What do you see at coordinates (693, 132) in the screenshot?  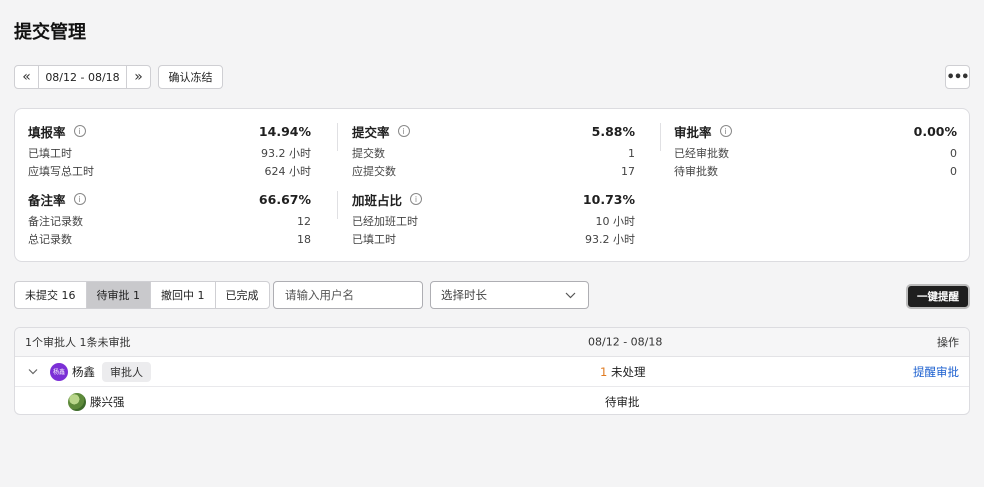 I see `stat-title: 审批率` at bounding box center [693, 132].